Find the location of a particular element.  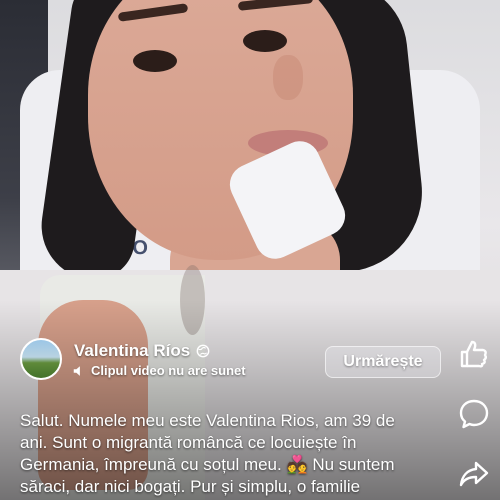

sound-notice-text: Clipul video nu are sunet is located at coordinates (168, 370).